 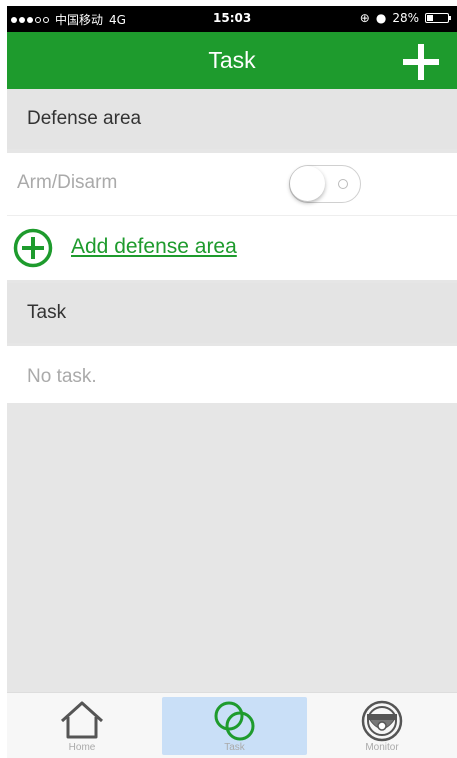 I want to click on page-title: Task, so click(x=232, y=60).